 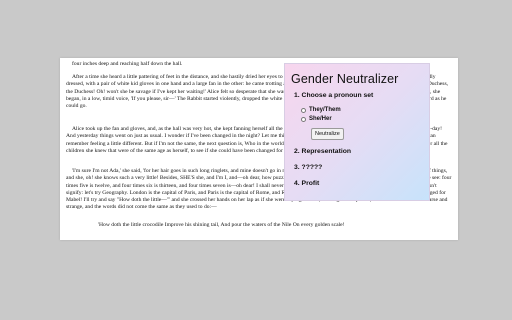 What do you see at coordinates (307, 183) in the screenshot?
I see `section-profit: 4. Profit` at bounding box center [307, 183].